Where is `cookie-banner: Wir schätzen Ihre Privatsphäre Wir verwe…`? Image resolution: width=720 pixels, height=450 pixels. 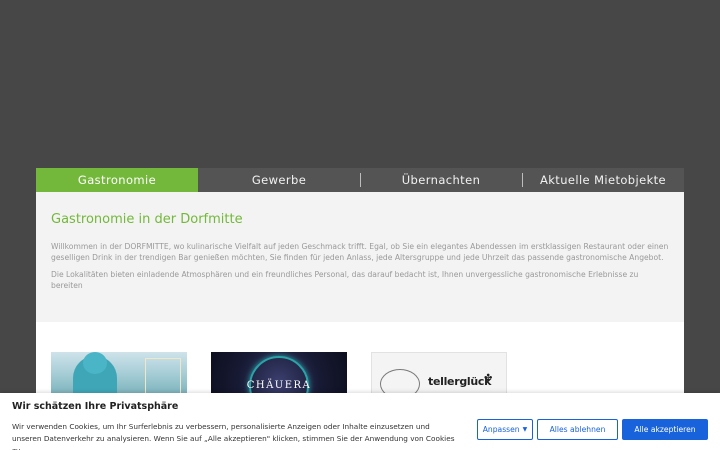 cookie-banner: Wir schätzen Ihre Privatsphäre Wir verwe… is located at coordinates (360, 421).